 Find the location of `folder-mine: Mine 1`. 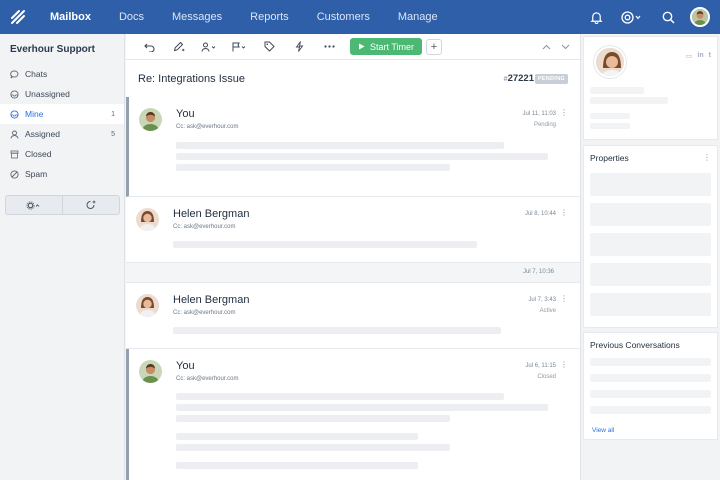

folder-mine: Mine 1 is located at coordinates (62, 114).